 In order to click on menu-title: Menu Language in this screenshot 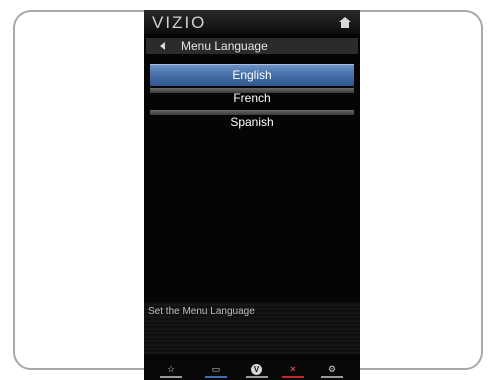, I will do `click(224, 46)`.